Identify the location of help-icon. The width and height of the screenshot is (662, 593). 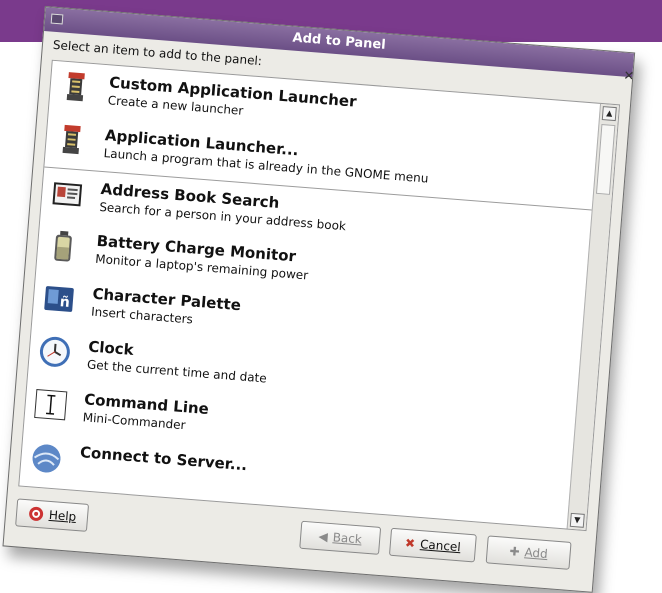
(35, 513).